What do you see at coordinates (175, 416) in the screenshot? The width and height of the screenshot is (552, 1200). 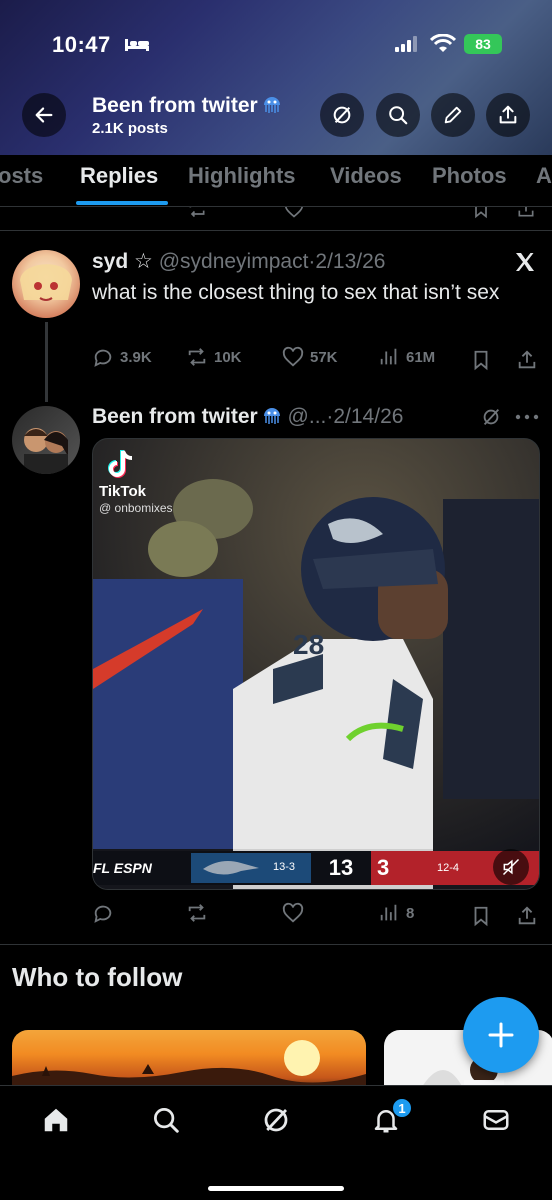 I see `display-name: Been from twiter` at bounding box center [175, 416].